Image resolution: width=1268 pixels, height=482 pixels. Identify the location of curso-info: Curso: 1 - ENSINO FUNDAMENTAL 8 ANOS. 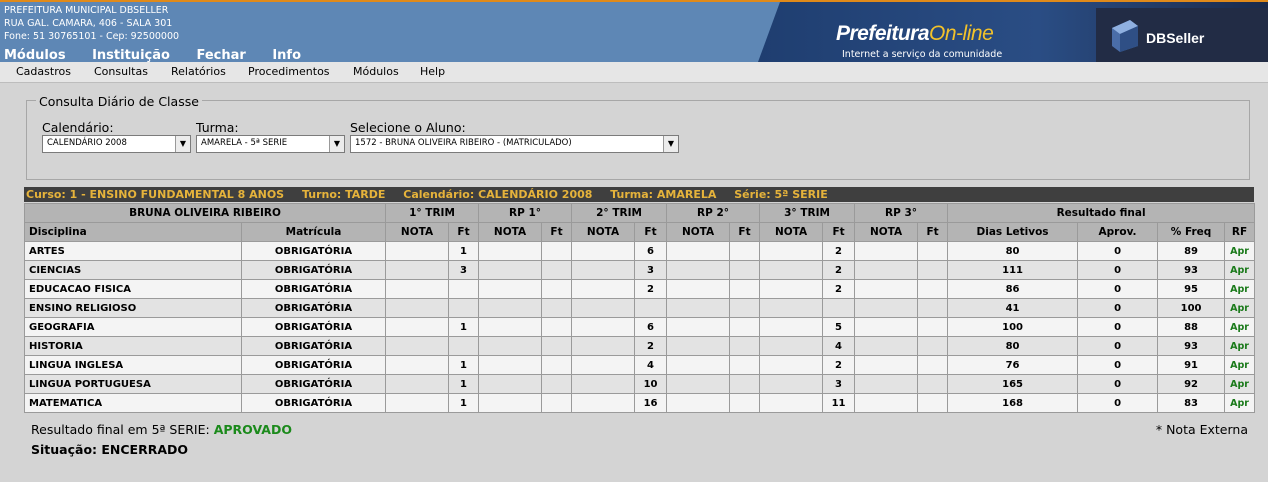
(155, 194).